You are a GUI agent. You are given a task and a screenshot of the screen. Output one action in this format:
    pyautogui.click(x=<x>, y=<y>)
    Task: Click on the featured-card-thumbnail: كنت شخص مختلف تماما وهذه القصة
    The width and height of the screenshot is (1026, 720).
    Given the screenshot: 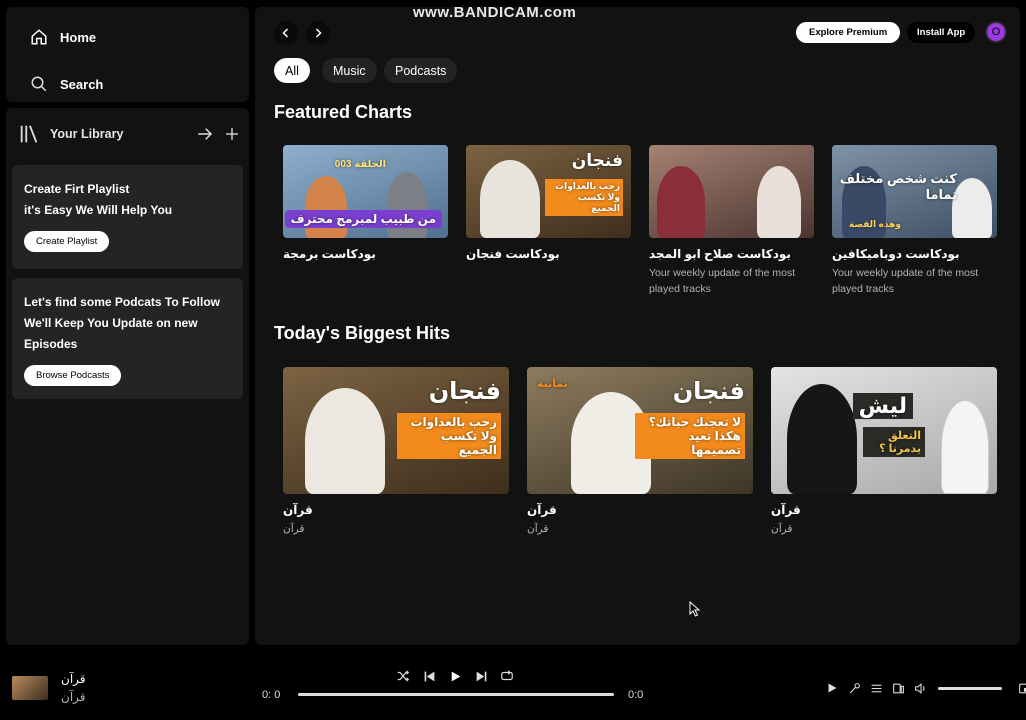 What is the action you would take?
    pyautogui.click(x=914, y=191)
    